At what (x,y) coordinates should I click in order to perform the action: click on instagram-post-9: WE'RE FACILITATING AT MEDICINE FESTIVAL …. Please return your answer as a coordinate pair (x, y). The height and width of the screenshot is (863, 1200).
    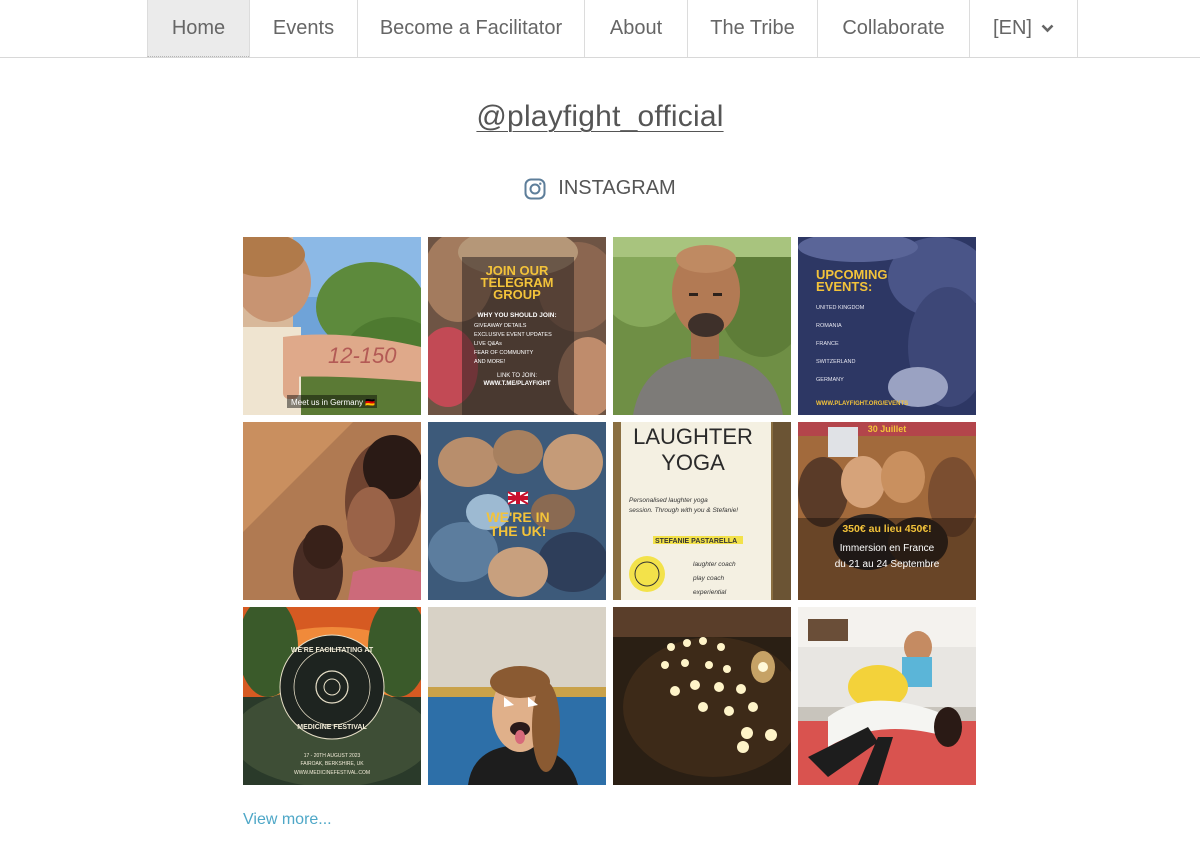
    Looking at the image, I should click on (332, 696).